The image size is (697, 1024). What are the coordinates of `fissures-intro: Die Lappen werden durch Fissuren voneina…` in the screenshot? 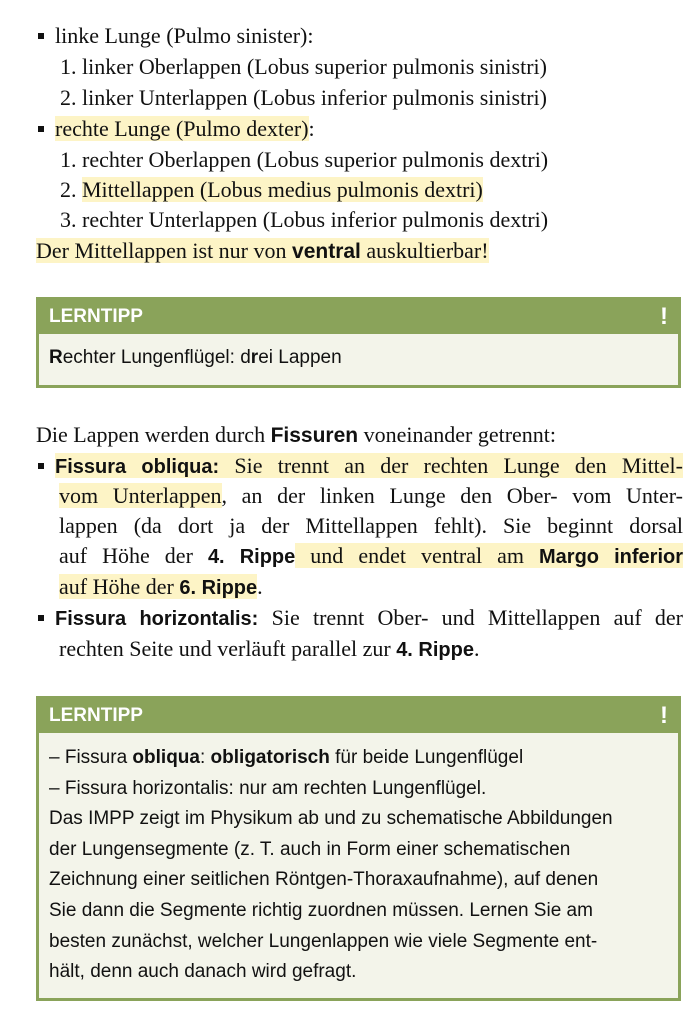 It's located at (296, 434).